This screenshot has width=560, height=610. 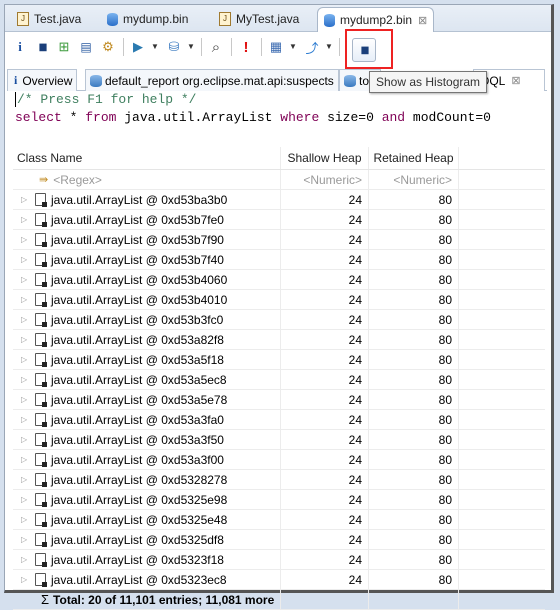 What do you see at coordinates (350, 80) in the screenshot?
I see `report-icon` at bounding box center [350, 80].